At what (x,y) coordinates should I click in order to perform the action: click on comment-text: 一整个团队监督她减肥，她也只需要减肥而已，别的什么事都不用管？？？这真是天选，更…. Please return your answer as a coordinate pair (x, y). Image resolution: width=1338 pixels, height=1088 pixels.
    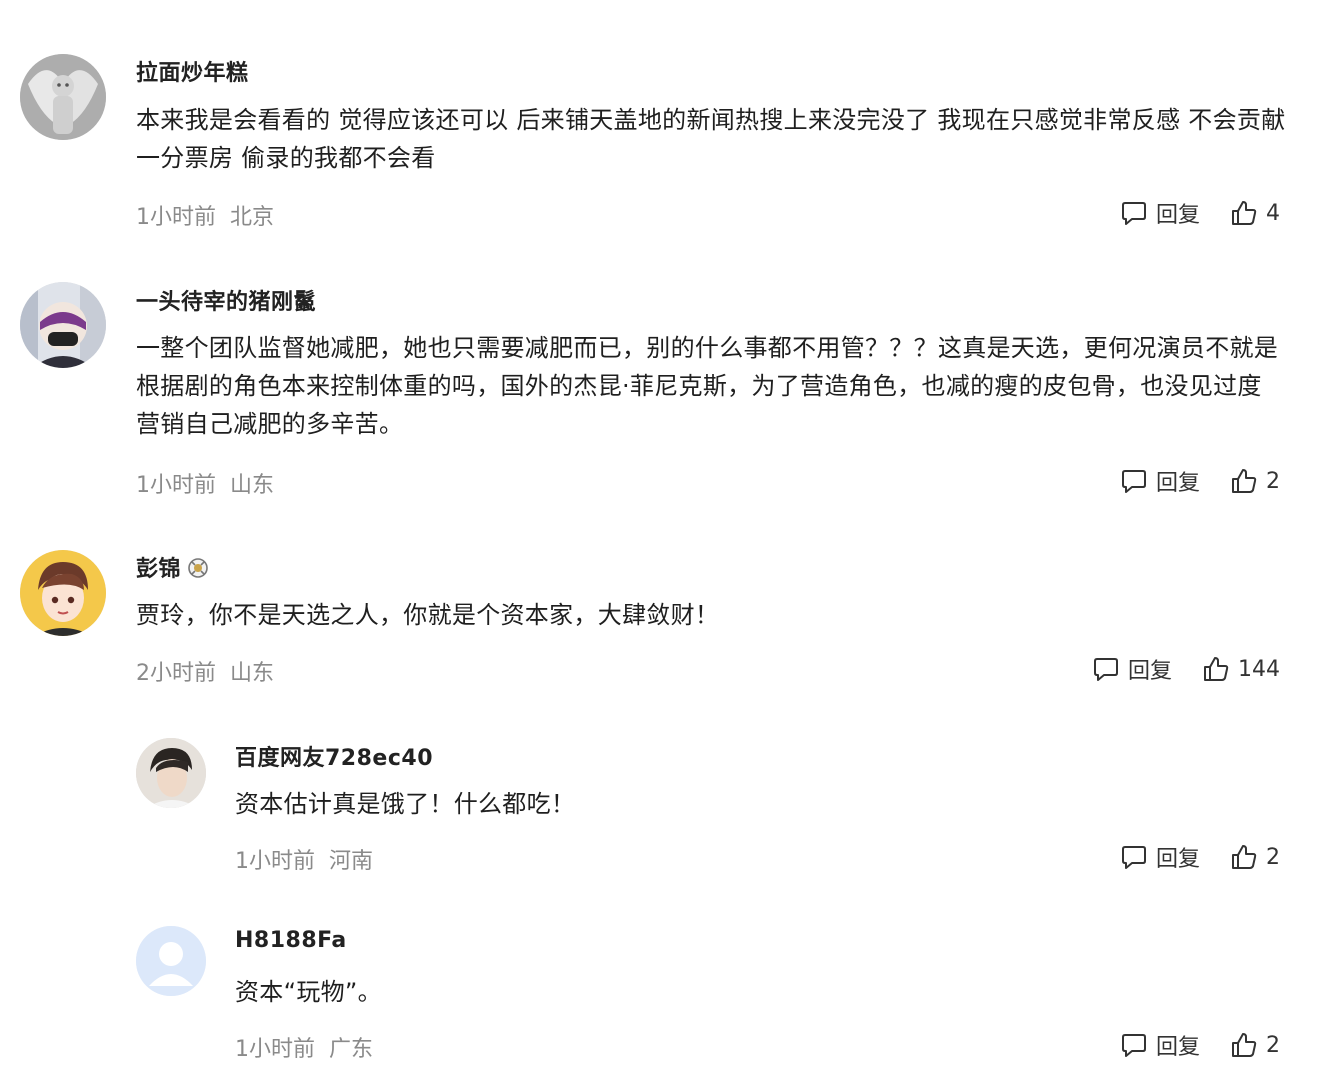
    Looking at the image, I should click on (707, 386).